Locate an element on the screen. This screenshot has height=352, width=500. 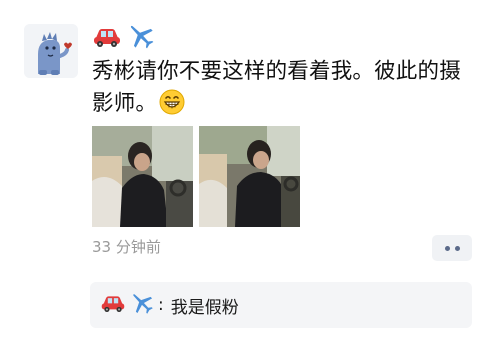
commenter-name is located at coordinates (127, 305).